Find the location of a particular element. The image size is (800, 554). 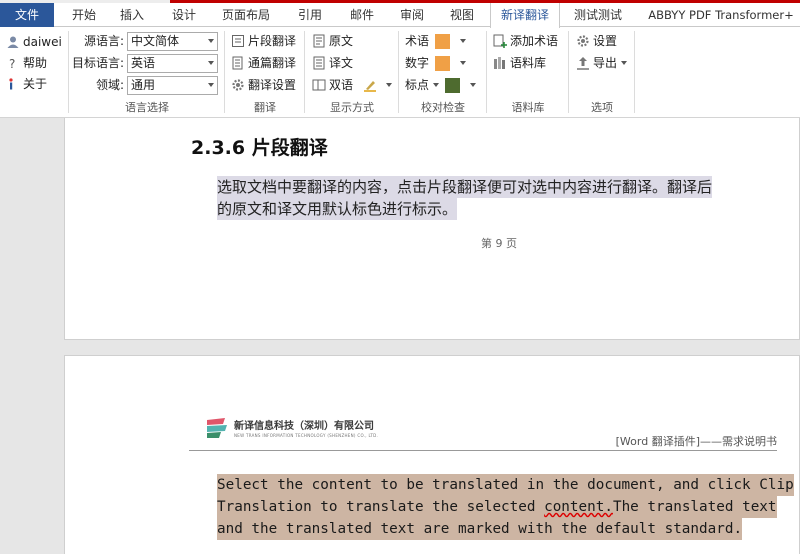

highlighter-pen-icon is located at coordinates (370, 85).